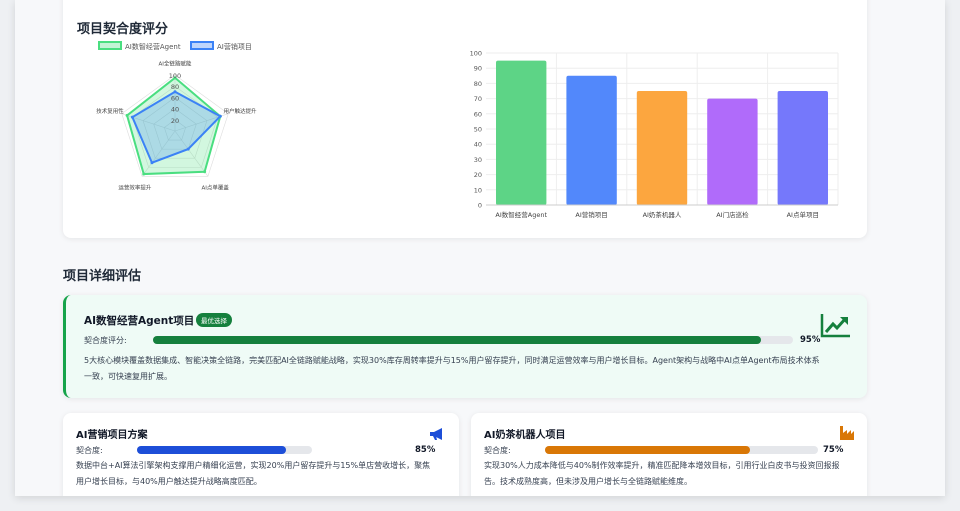 The width and height of the screenshot is (960, 511). Describe the element at coordinates (102, 276) in the screenshot. I see `section-title-detail: 项目详细评估` at that location.